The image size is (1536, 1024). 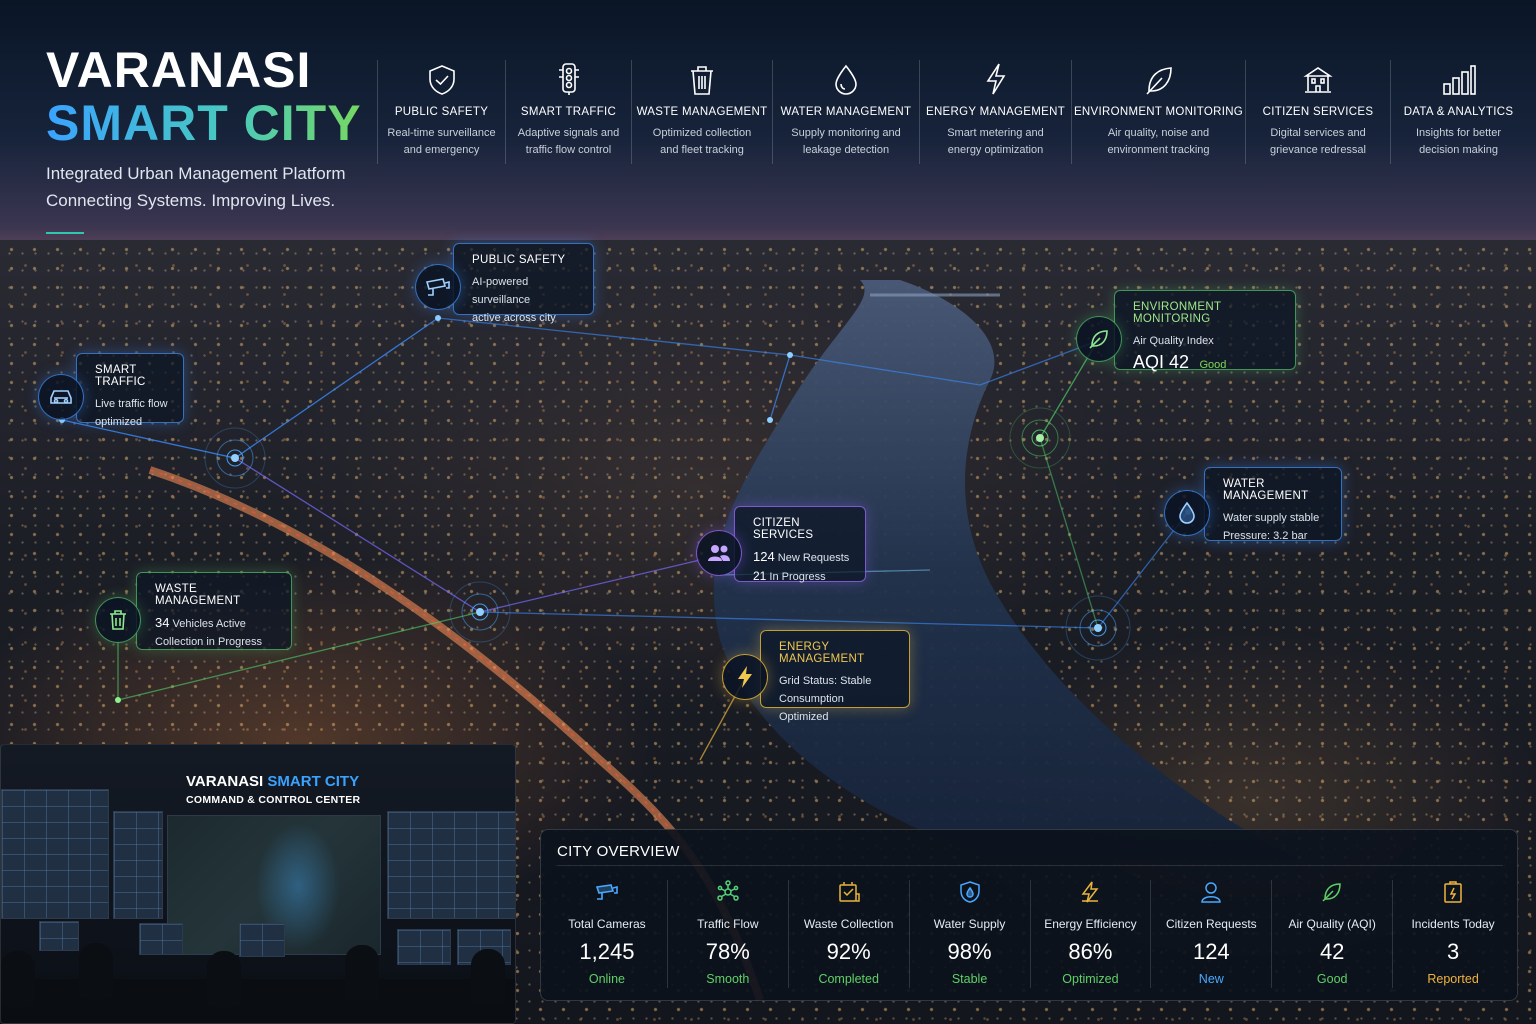 I want to click on callout-title: SMART TRAFFIC, so click(x=120, y=376).